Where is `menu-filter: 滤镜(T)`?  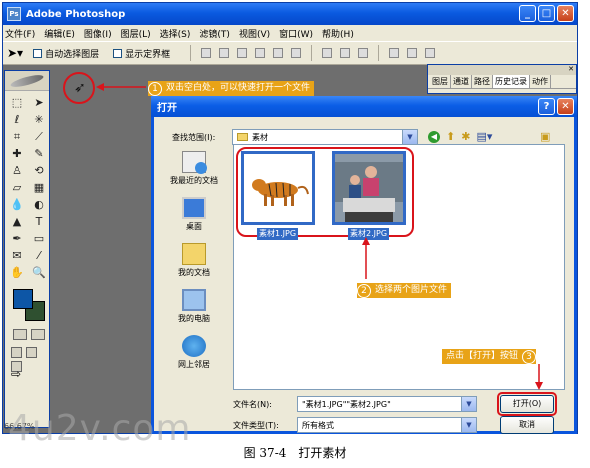 menu-filter: 滤镜(T) is located at coordinates (214, 33).